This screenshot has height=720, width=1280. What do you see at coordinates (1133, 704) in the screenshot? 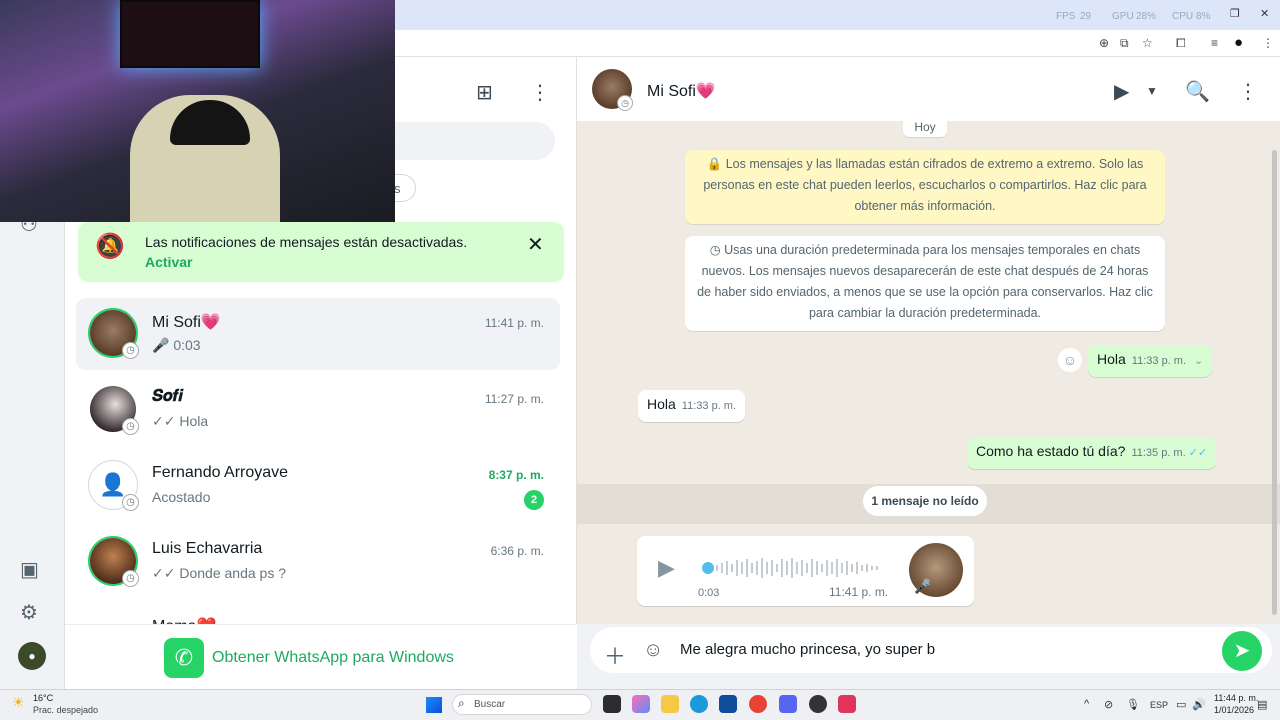
I see `tray-microphone-icon: 🎙` at bounding box center [1133, 704].